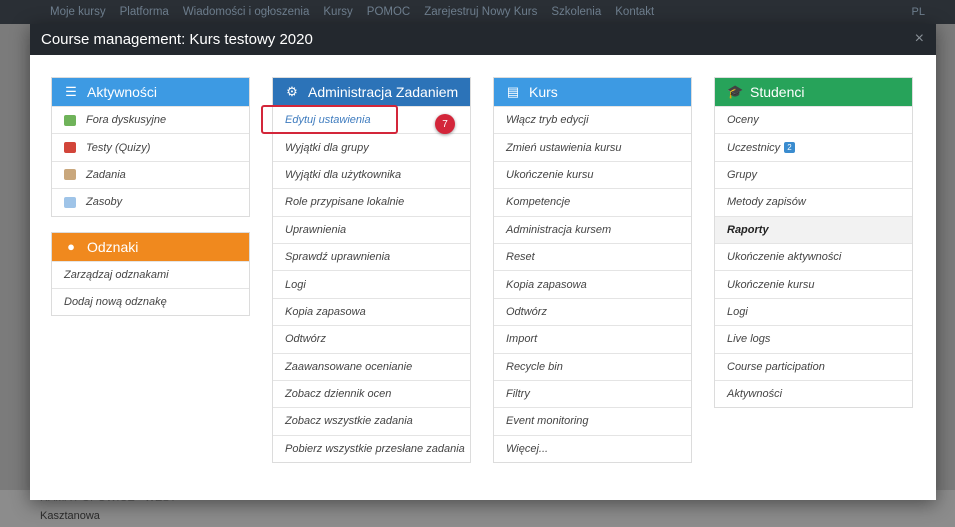 The width and height of the screenshot is (955, 527). What do you see at coordinates (743, 120) in the screenshot?
I see `item-label: Oceny` at bounding box center [743, 120].